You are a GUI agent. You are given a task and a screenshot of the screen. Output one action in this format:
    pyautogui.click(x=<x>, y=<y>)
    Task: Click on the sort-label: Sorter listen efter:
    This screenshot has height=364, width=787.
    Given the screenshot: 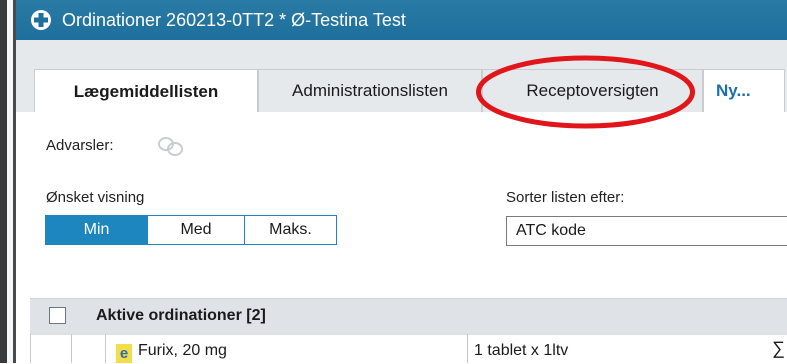 What is the action you would take?
    pyautogui.click(x=565, y=197)
    